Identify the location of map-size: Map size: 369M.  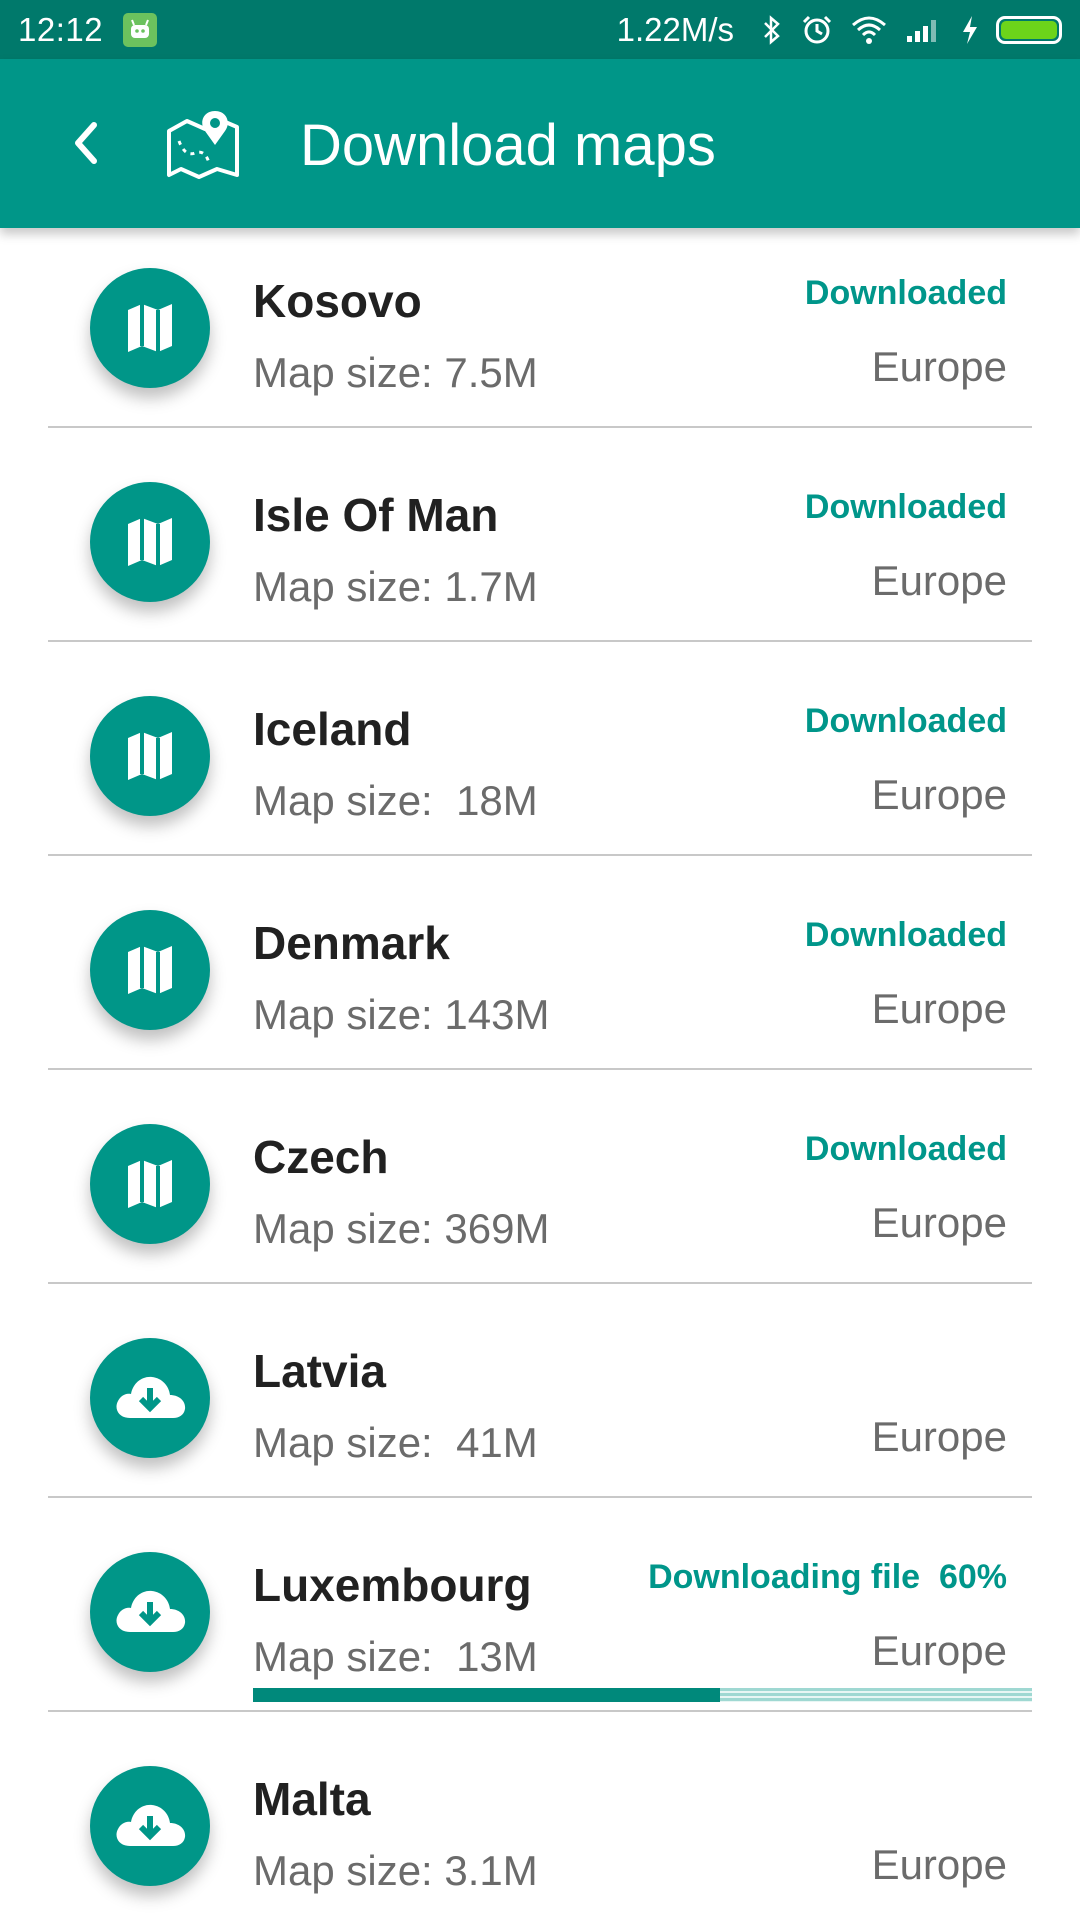
(401, 1228).